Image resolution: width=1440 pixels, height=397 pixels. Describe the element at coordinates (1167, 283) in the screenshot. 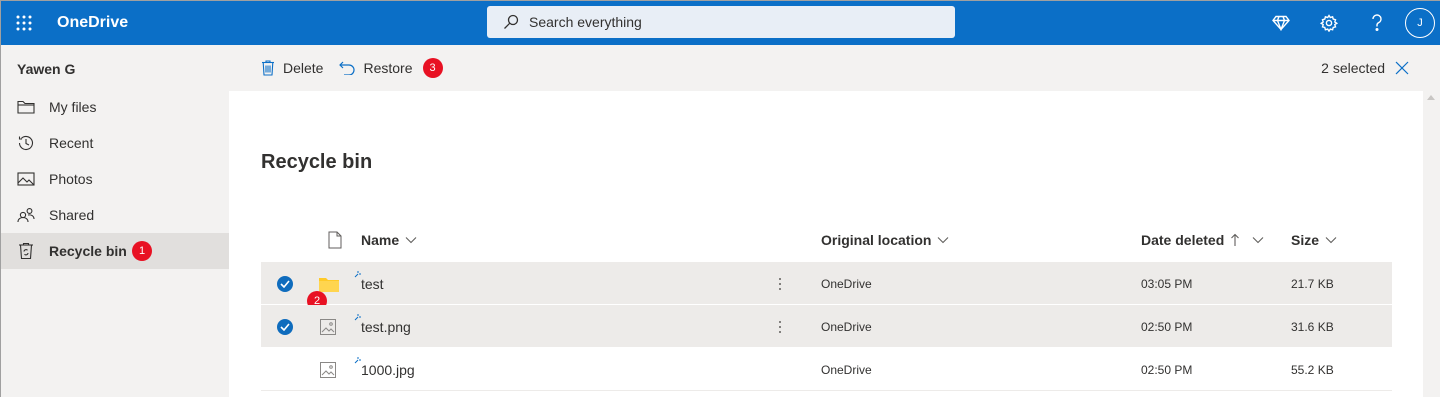

I see `date-deleted: 03:05 PM` at that location.